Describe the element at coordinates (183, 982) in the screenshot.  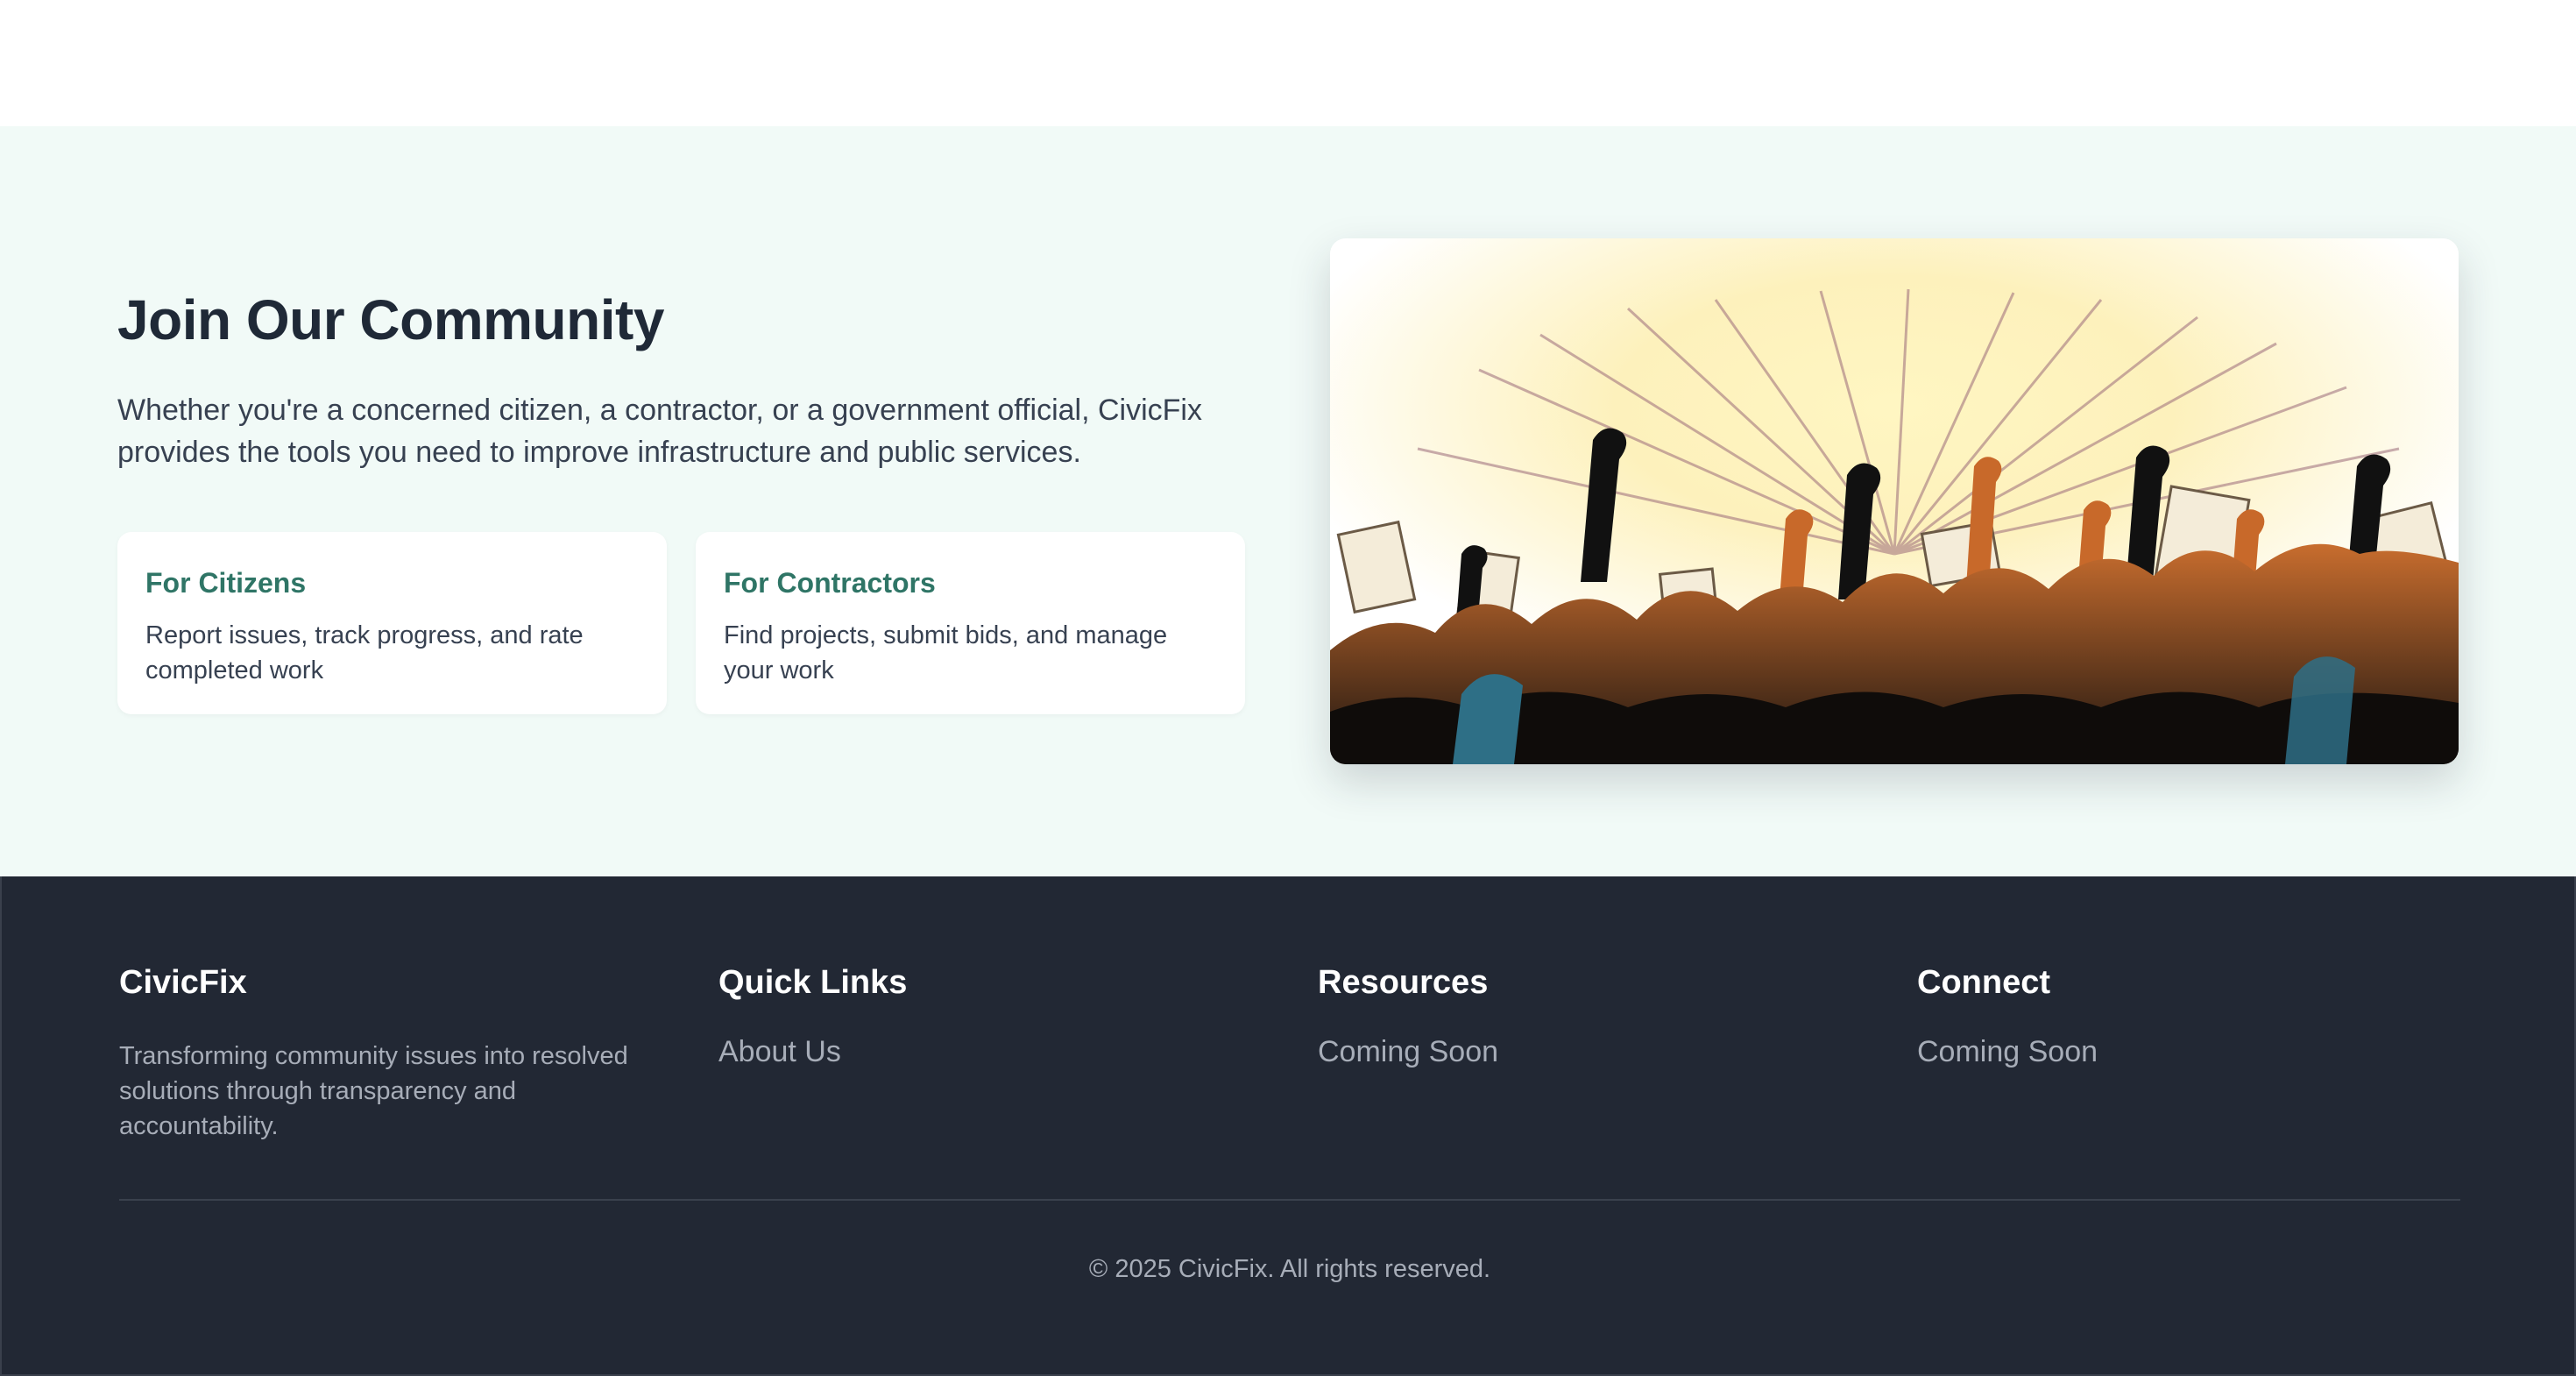
I see `footer-brand-title: CivicFix` at that location.